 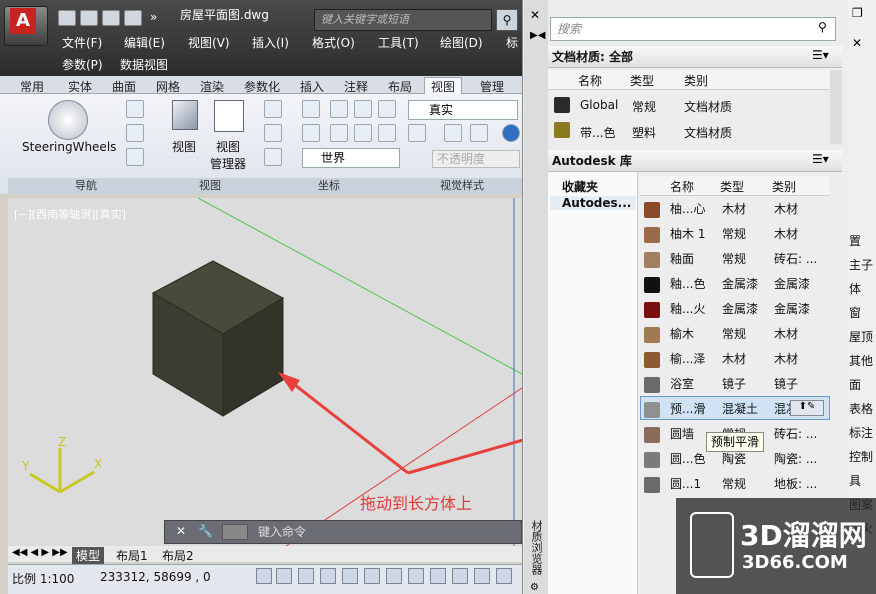 I want to click on steering-wheels-label: SteeringWheels, so click(x=69, y=147).